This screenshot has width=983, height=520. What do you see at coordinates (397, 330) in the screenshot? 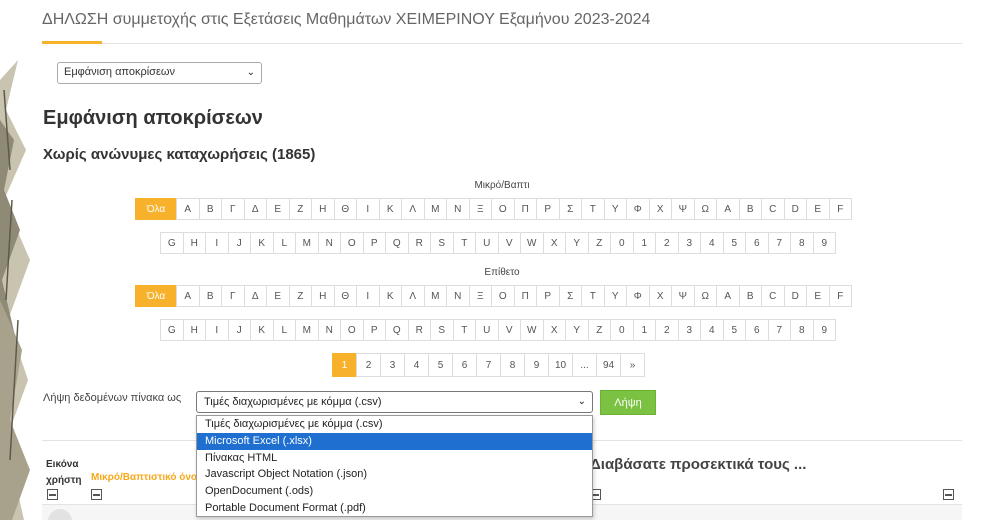
I see `lastname-filter-letter: Q` at bounding box center [397, 330].